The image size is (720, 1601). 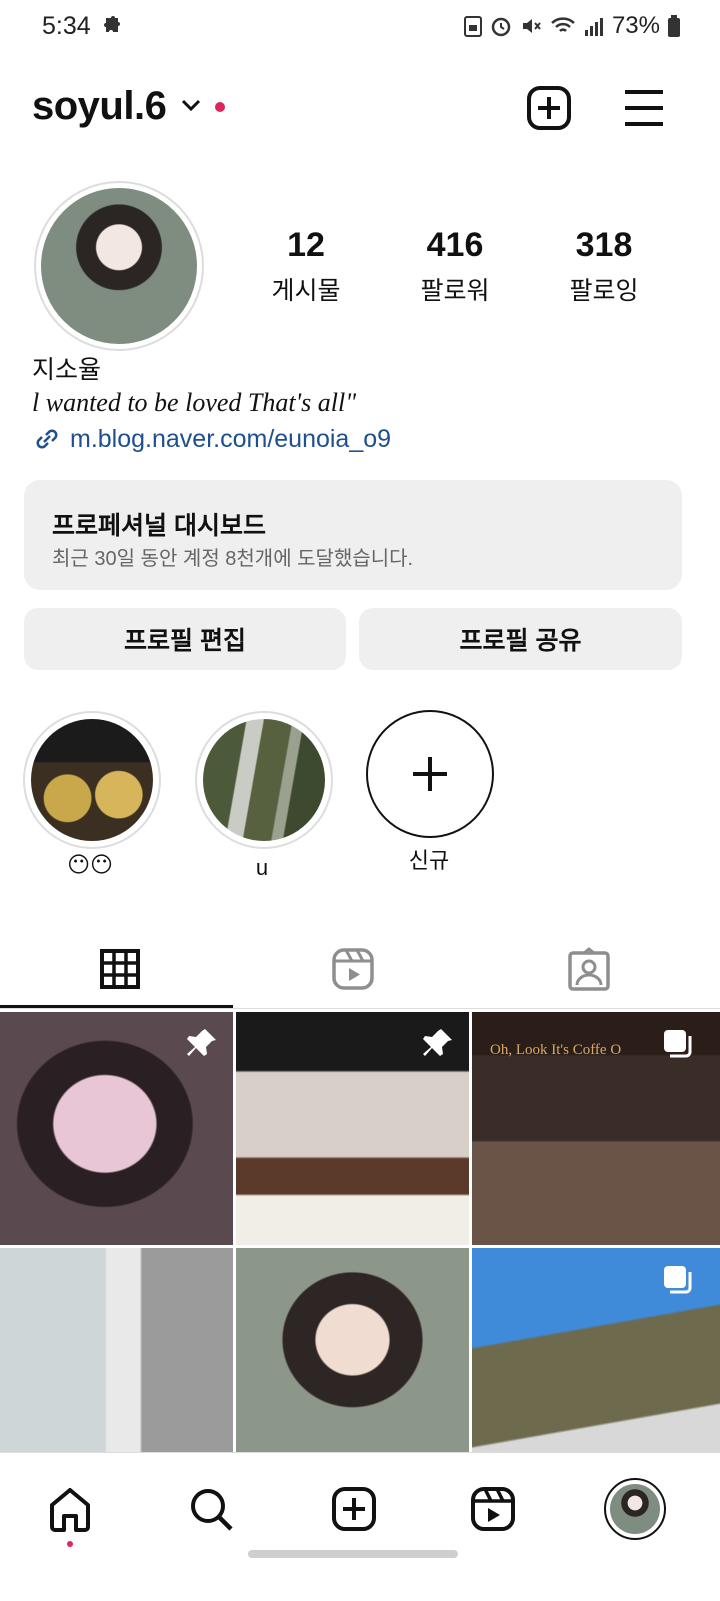 What do you see at coordinates (556, 1050) in the screenshot?
I see `post-3-sign: Oh, Look It's Coffe O` at bounding box center [556, 1050].